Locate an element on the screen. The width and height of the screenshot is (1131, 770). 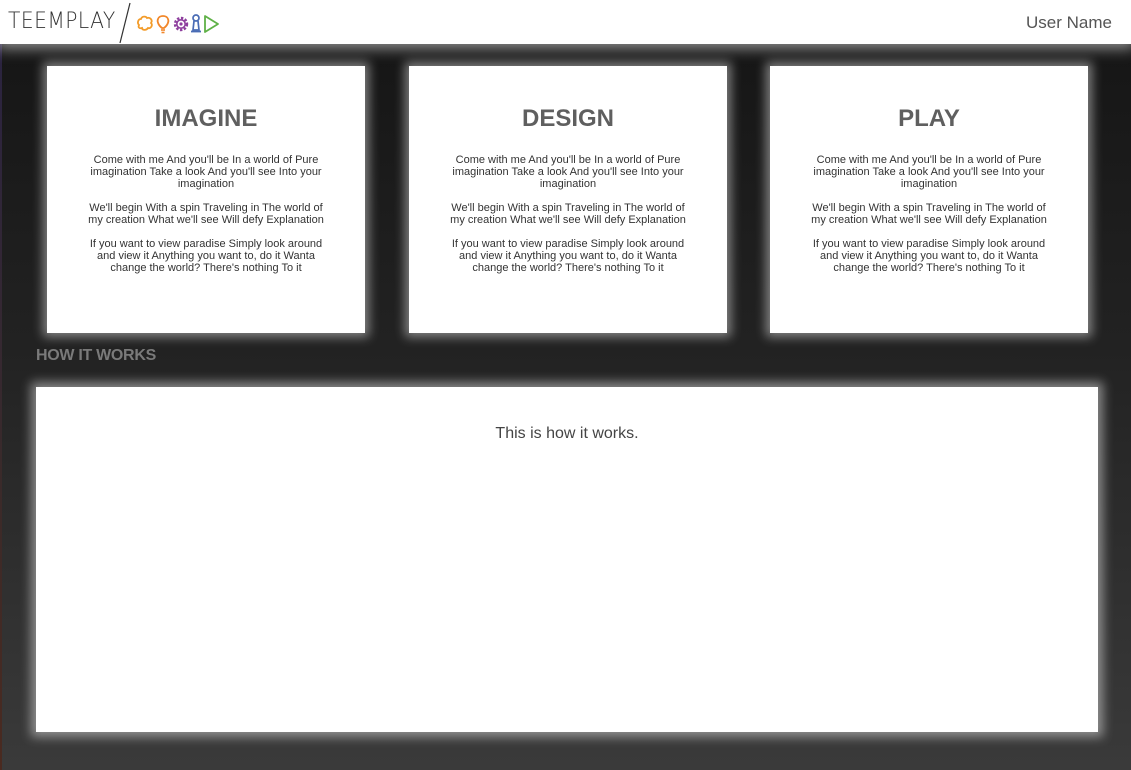
gear-icon is located at coordinates (181, 24).